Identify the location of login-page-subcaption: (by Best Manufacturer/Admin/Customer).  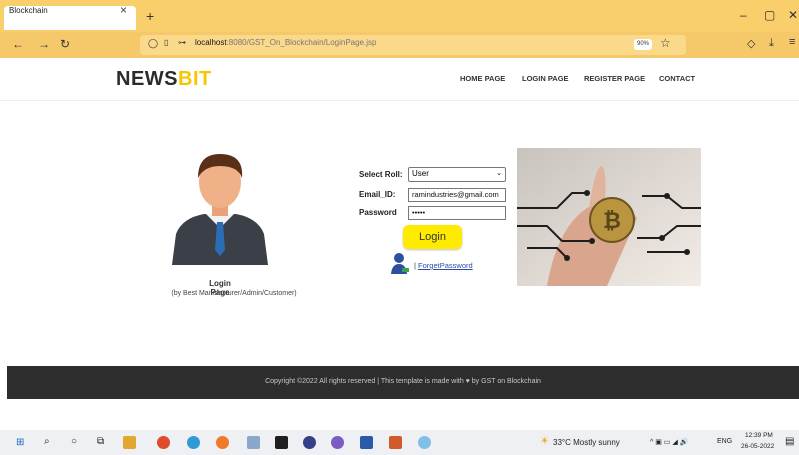
(234, 293).